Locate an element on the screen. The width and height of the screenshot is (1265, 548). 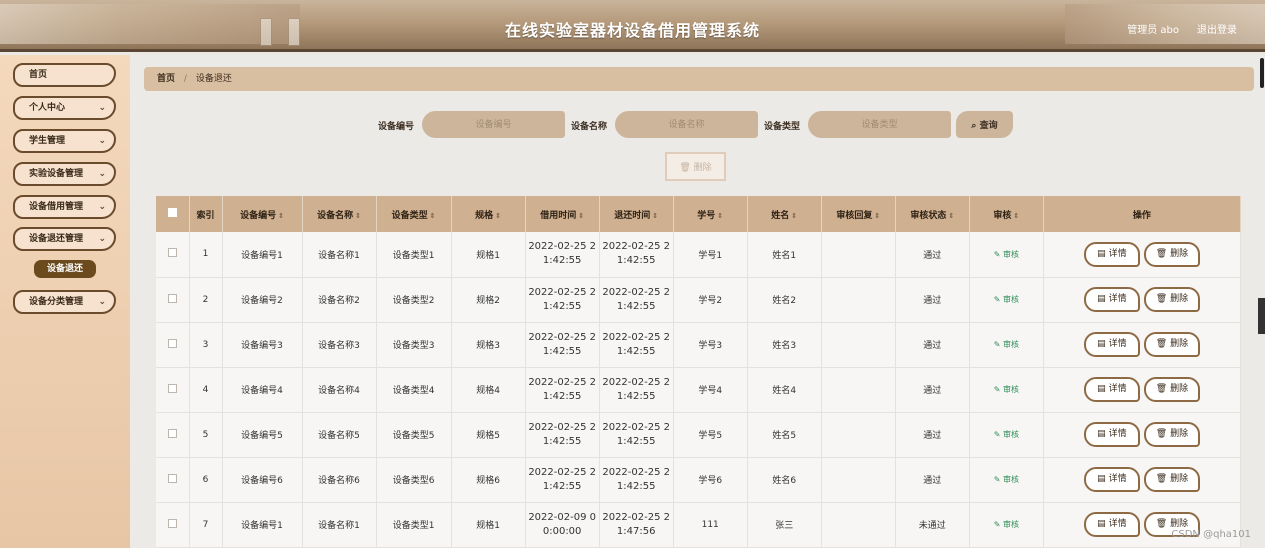
col-header-audit-status: 审核状态 ⇕ is located at coordinates (932, 214).